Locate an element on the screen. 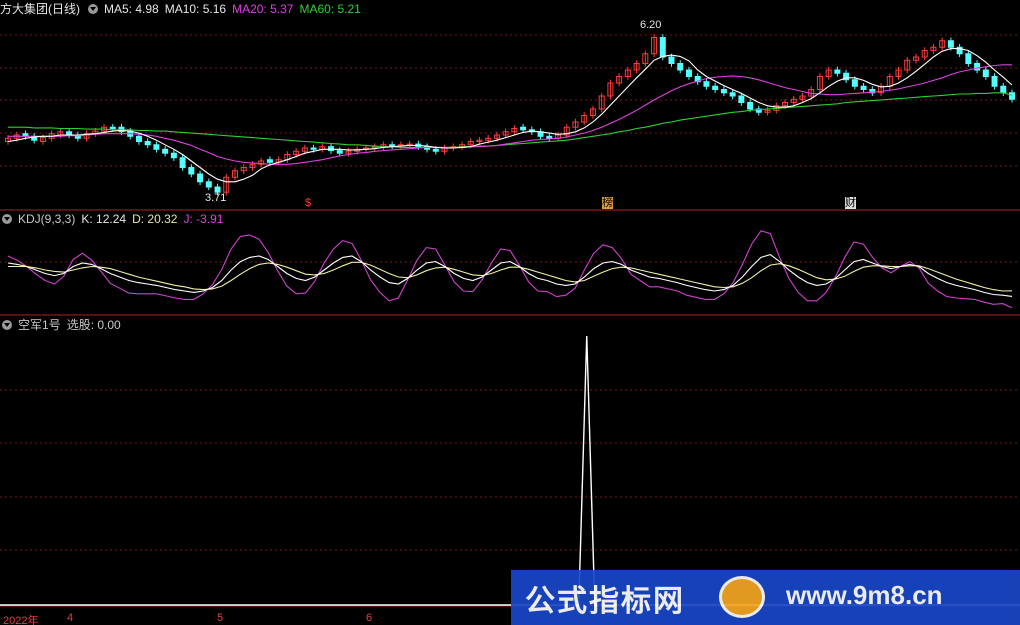 The height and width of the screenshot is (625, 1020). high-price-label: 6.20 is located at coordinates (651, 25).